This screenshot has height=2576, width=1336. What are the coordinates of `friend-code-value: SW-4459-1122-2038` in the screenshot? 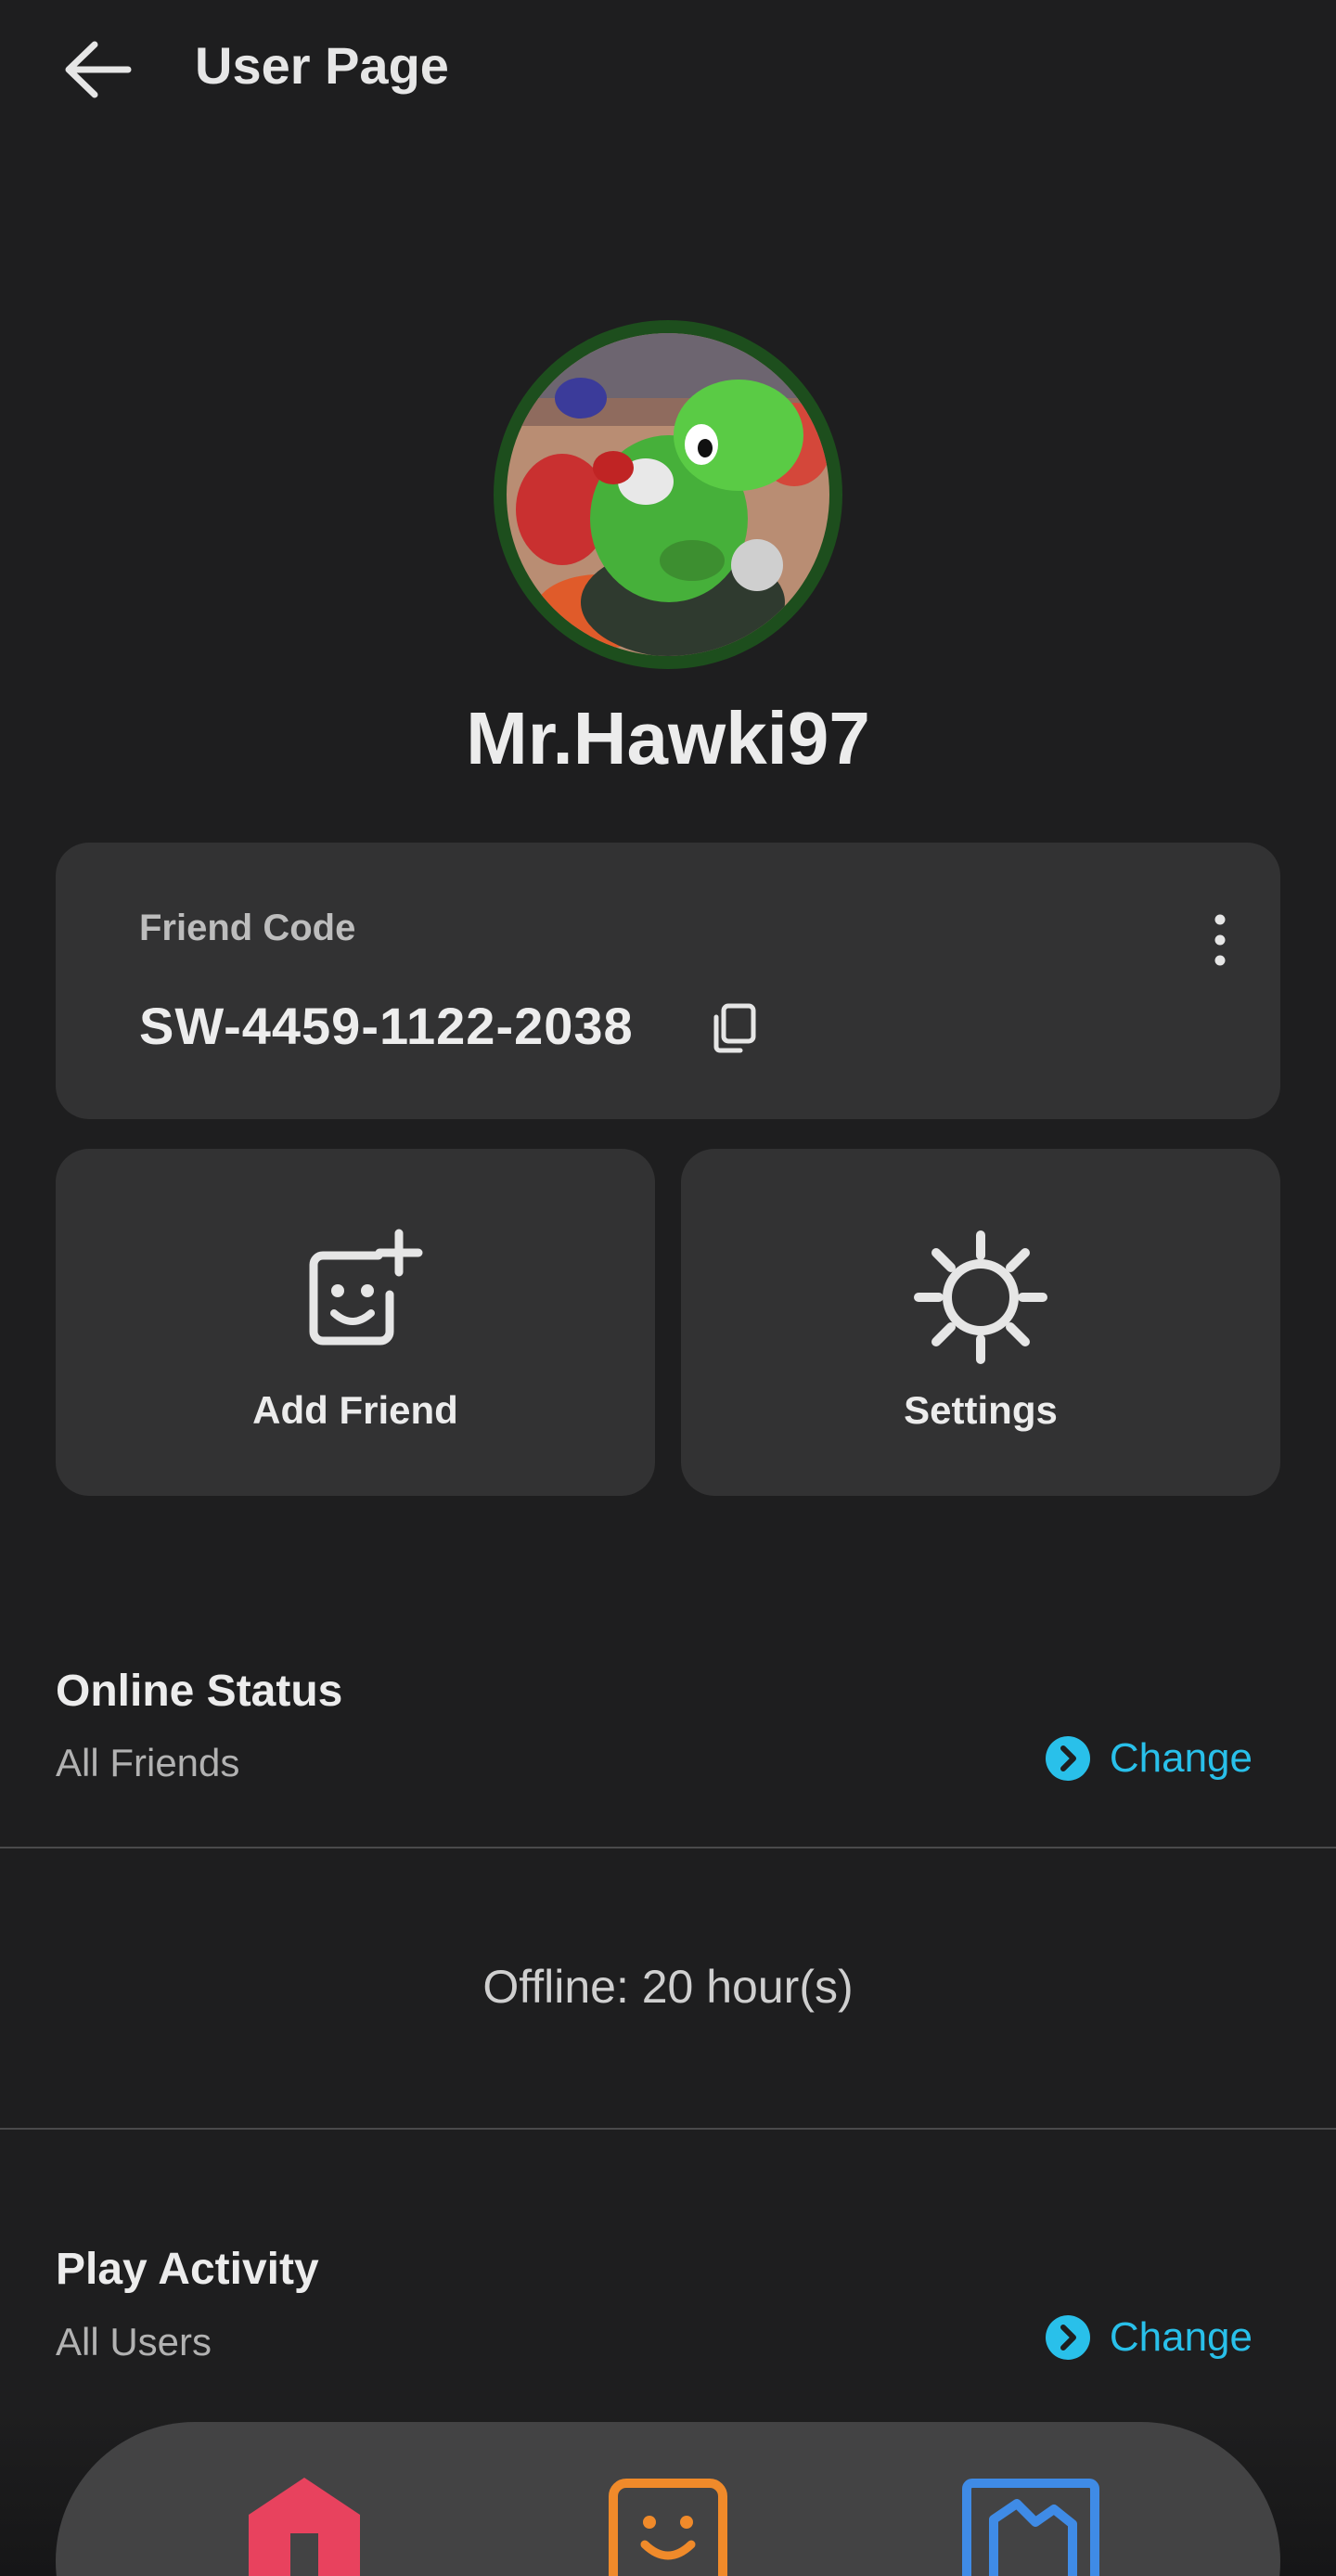 It's located at (387, 1026).